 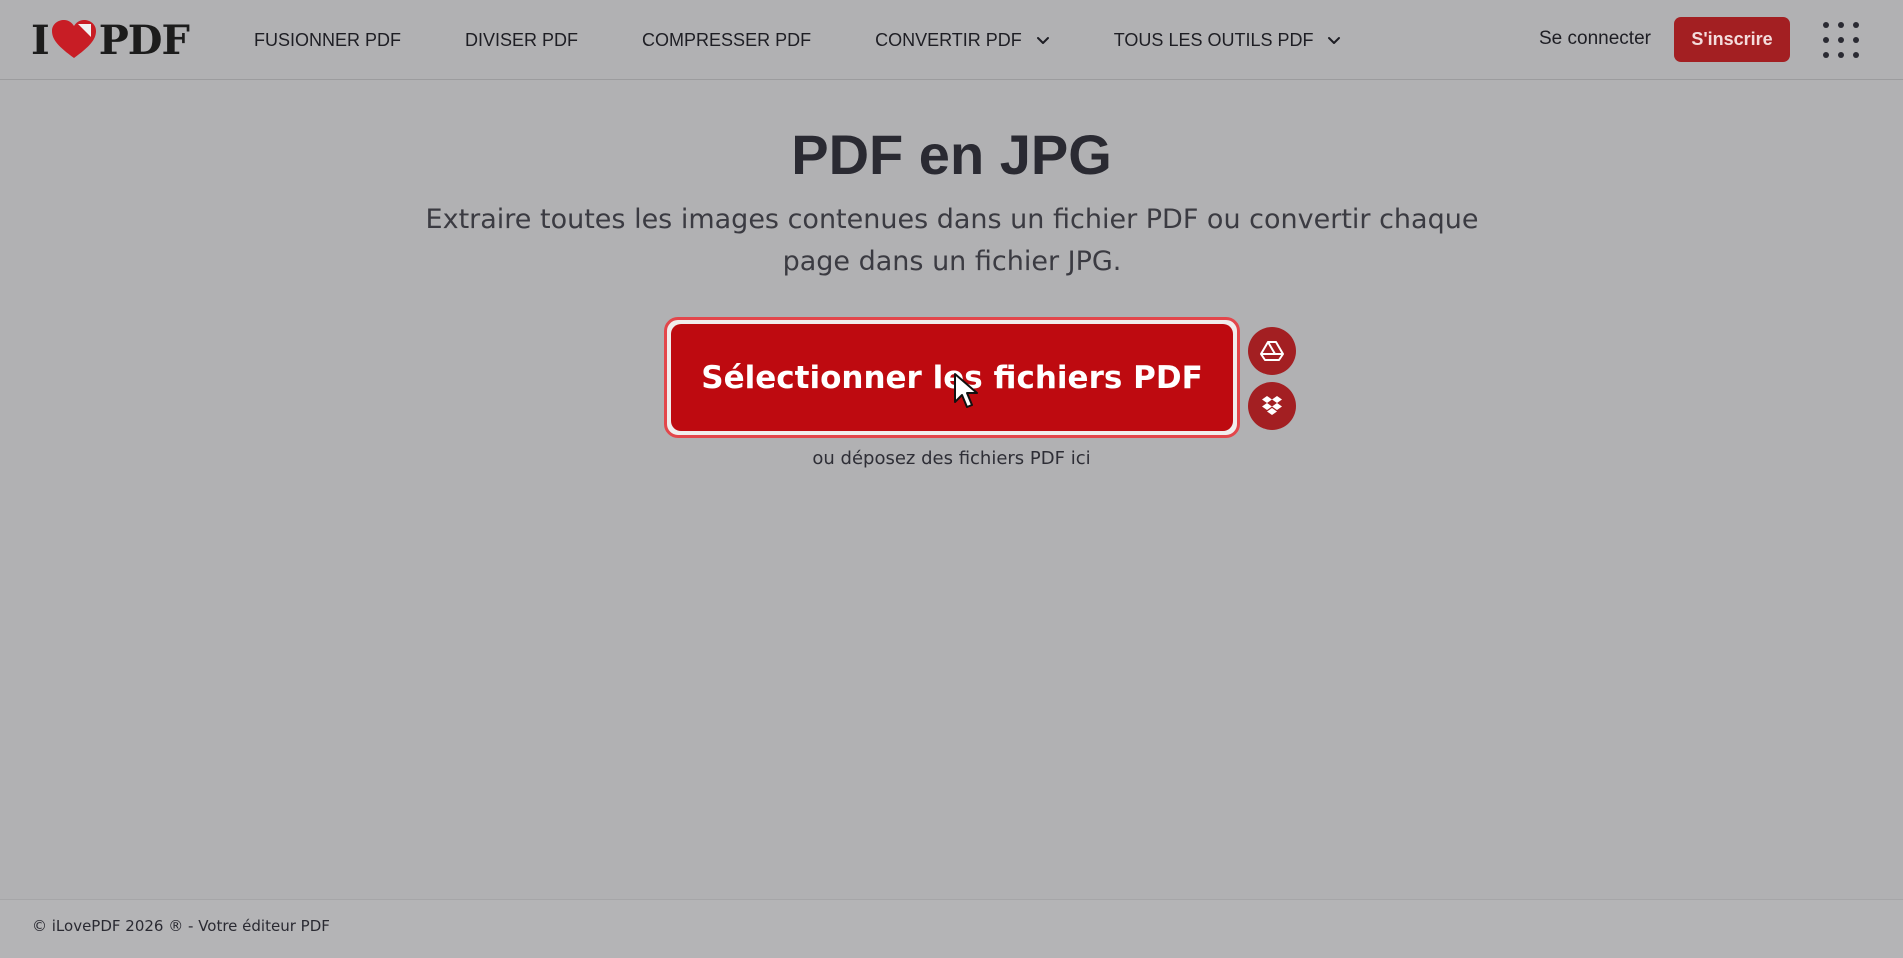 I want to click on site-footer: © iLovePDF 2026 ® - Votre éditeur PDF, so click(x=951, y=928).